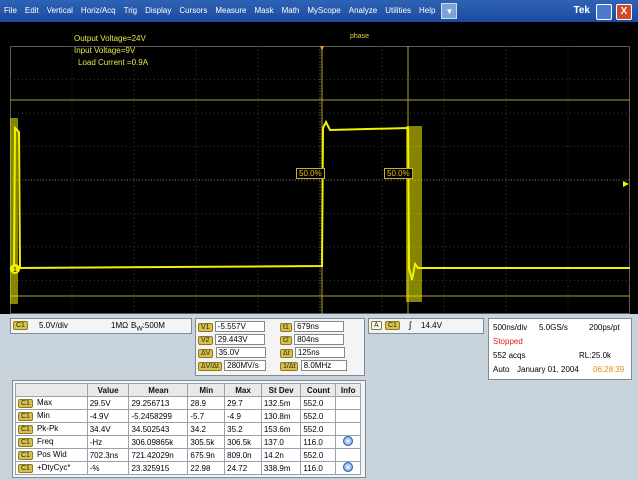 The height and width of the screenshot is (480, 638). What do you see at coordinates (281, 416) in the screenshot?
I see `measurement-stdev: 130.8m` at bounding box center [281, 416].